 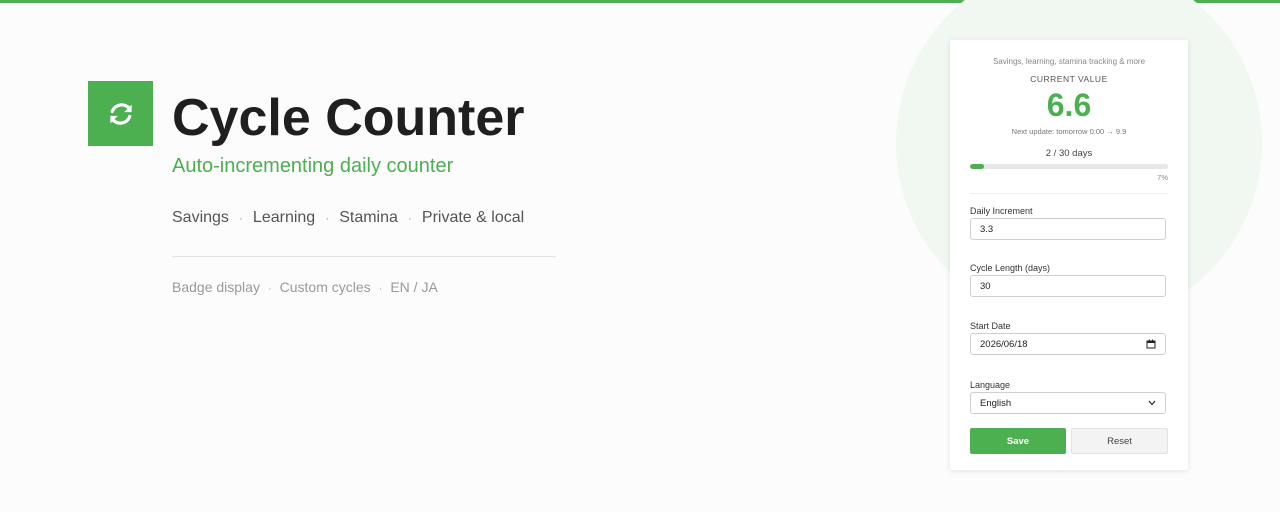 What do you see at coordinates (1010, 268) in the screenshot?
I see `cycle-length-label: Cycle Length (days)` at bounding box center [1010, 268].